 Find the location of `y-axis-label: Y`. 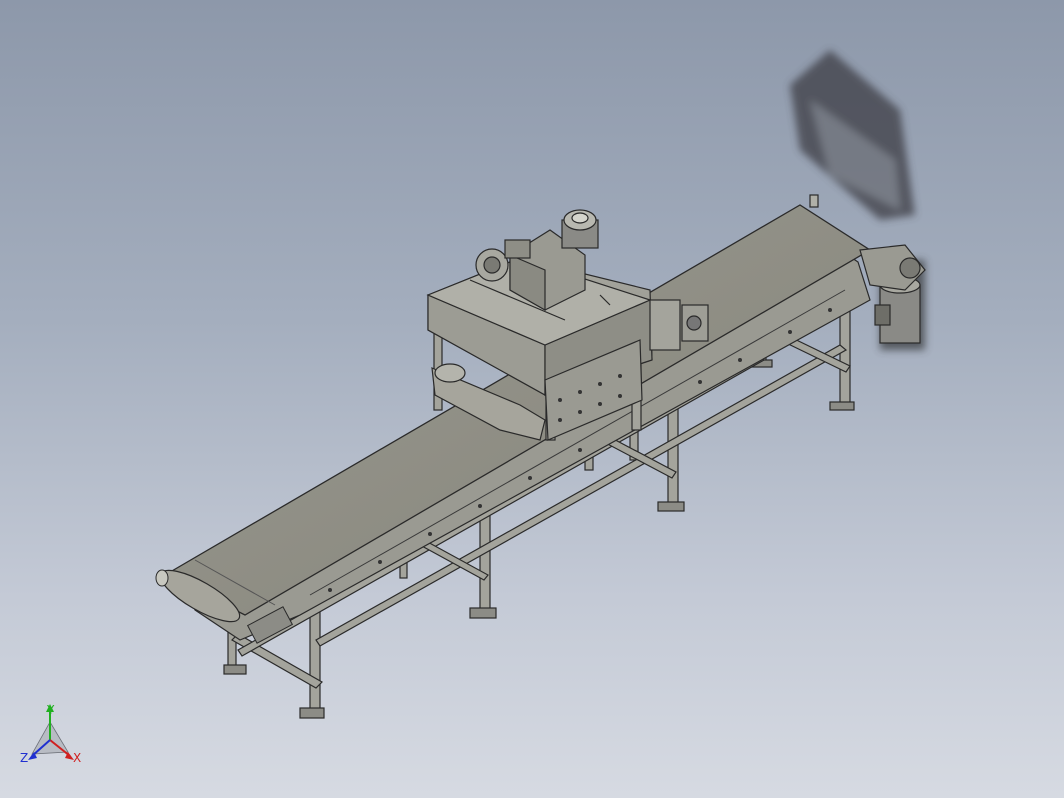

y-axis-label: Y is located at coordinates (50, 710).